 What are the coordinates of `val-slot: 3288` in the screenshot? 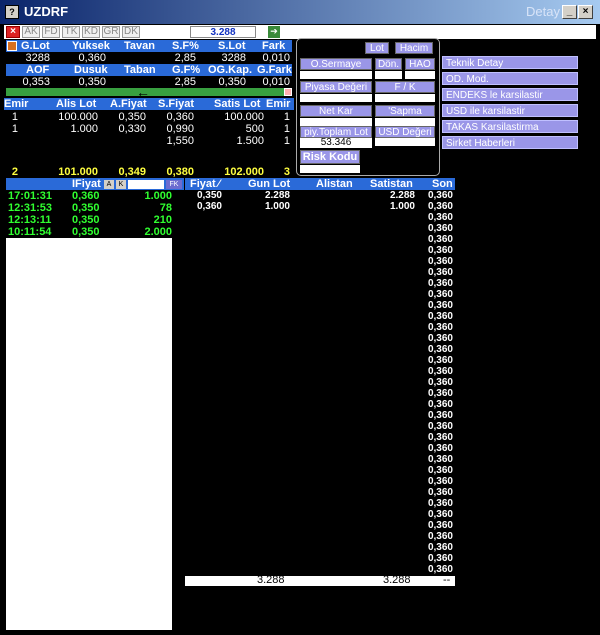 It's located at (233, 58).